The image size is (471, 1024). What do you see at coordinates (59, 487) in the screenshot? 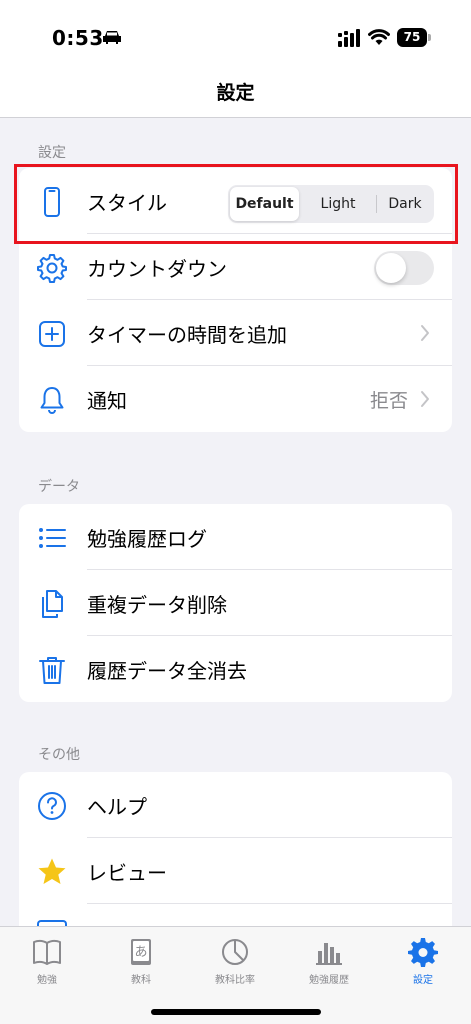
I see `section-header-data: データ` at bounding box center [59, 487].